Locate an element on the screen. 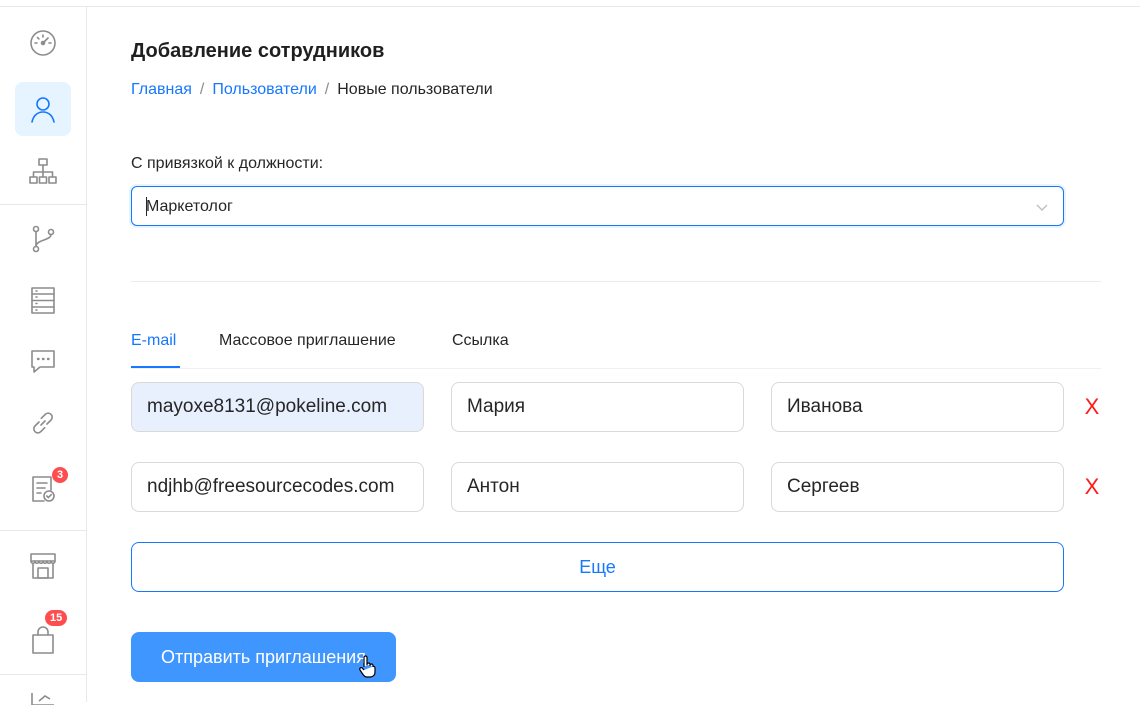  shopping-bag-icon is located at coordinates (43, 640).